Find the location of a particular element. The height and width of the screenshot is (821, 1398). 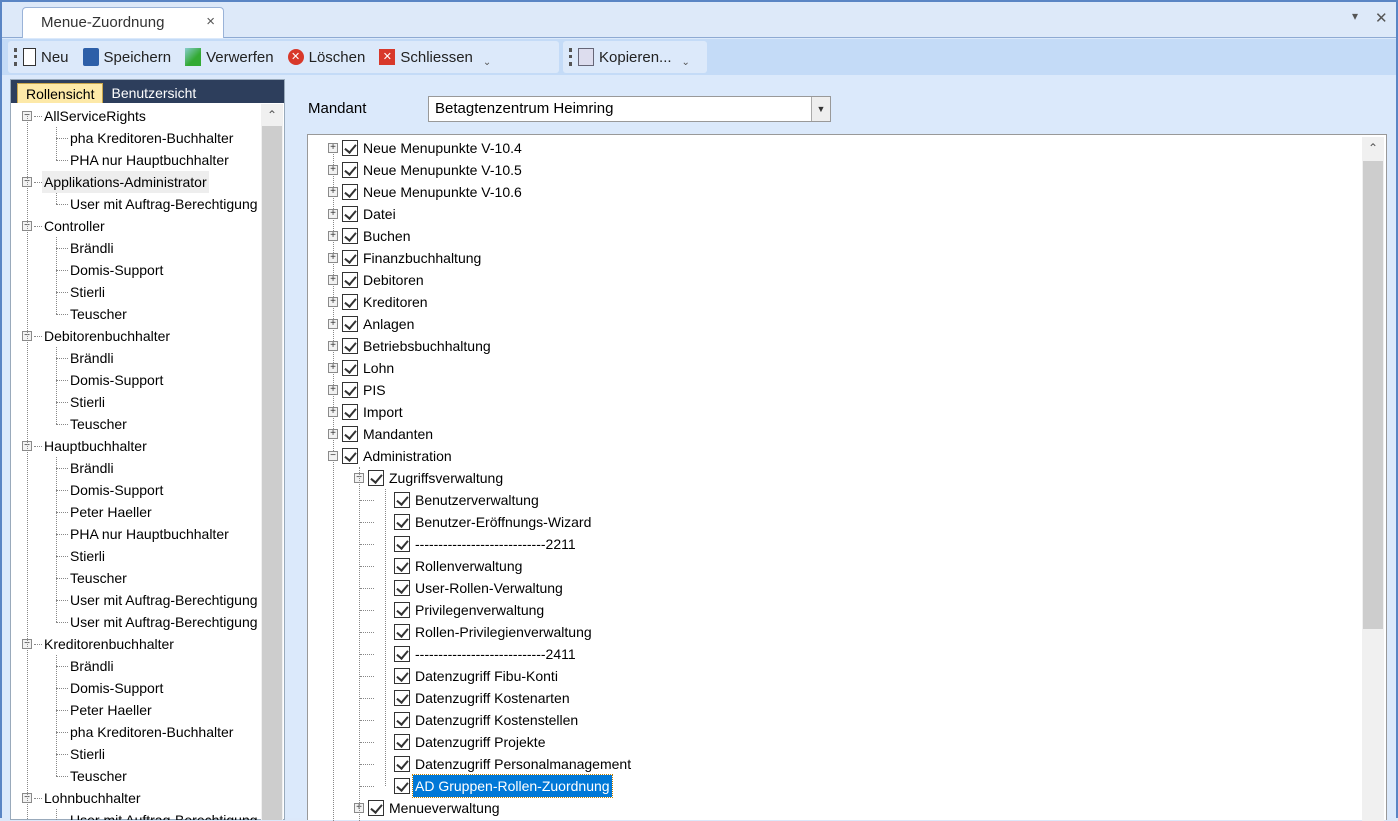

tab-benutzersicht: Benutzersicht is located at coordinates (153, 93).